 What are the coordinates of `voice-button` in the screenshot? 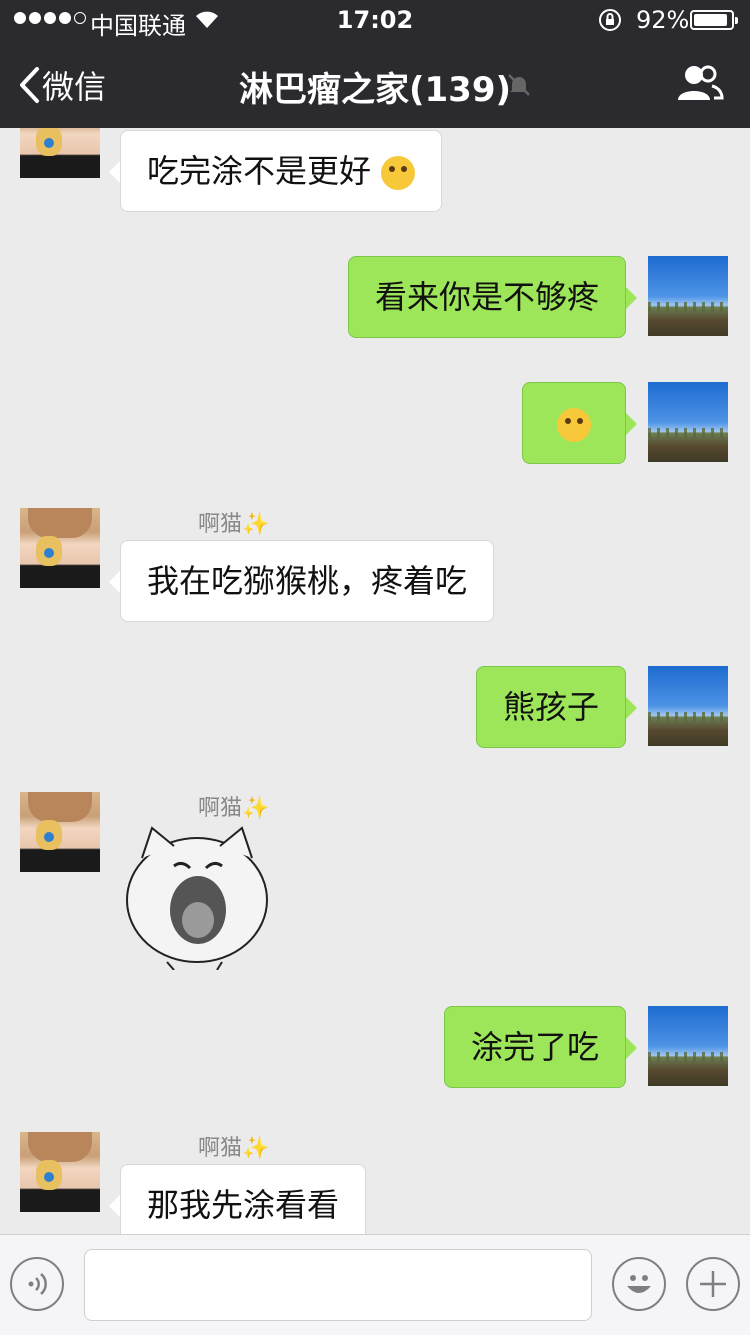 It's located at (37, 1284).